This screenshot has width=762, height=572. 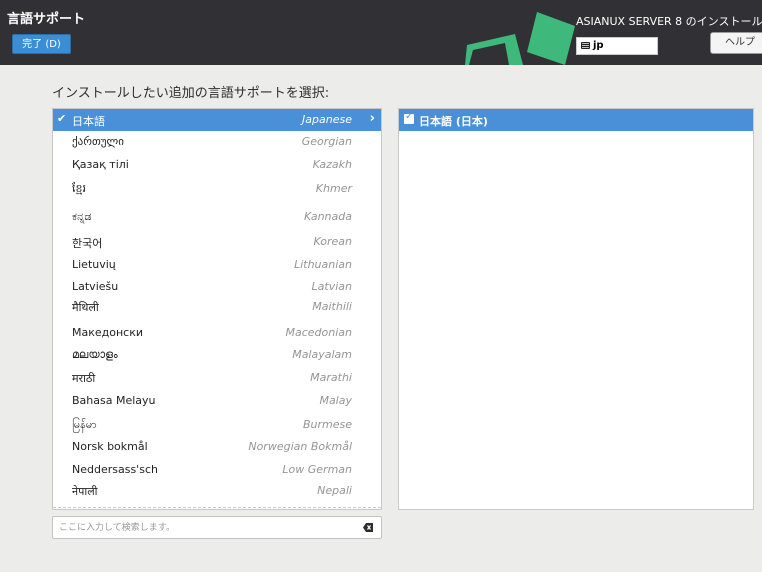 What do you see at coordinates (217, 378) in the screenshot?
I see `language-row: मराठी Marathi` at bounding box center [217, 378].